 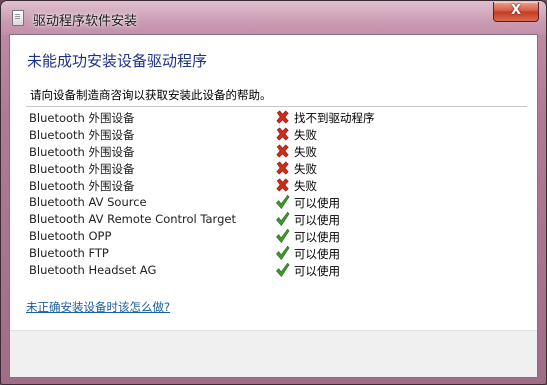 I want to click on device-status: 找不到驱动程序, so click(x=334, y=118).